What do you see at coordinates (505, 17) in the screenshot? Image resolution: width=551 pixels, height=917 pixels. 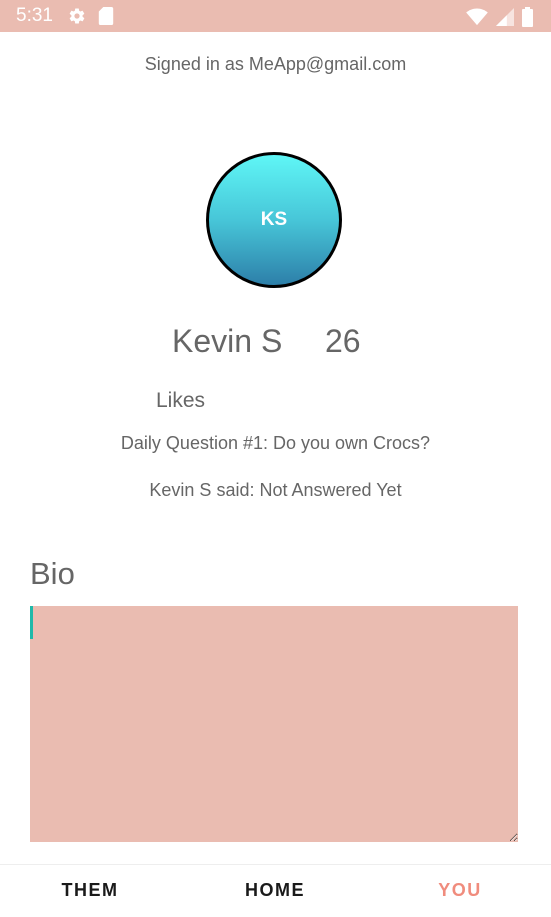 I see `signal-icon` at bounding box center [505, 17].